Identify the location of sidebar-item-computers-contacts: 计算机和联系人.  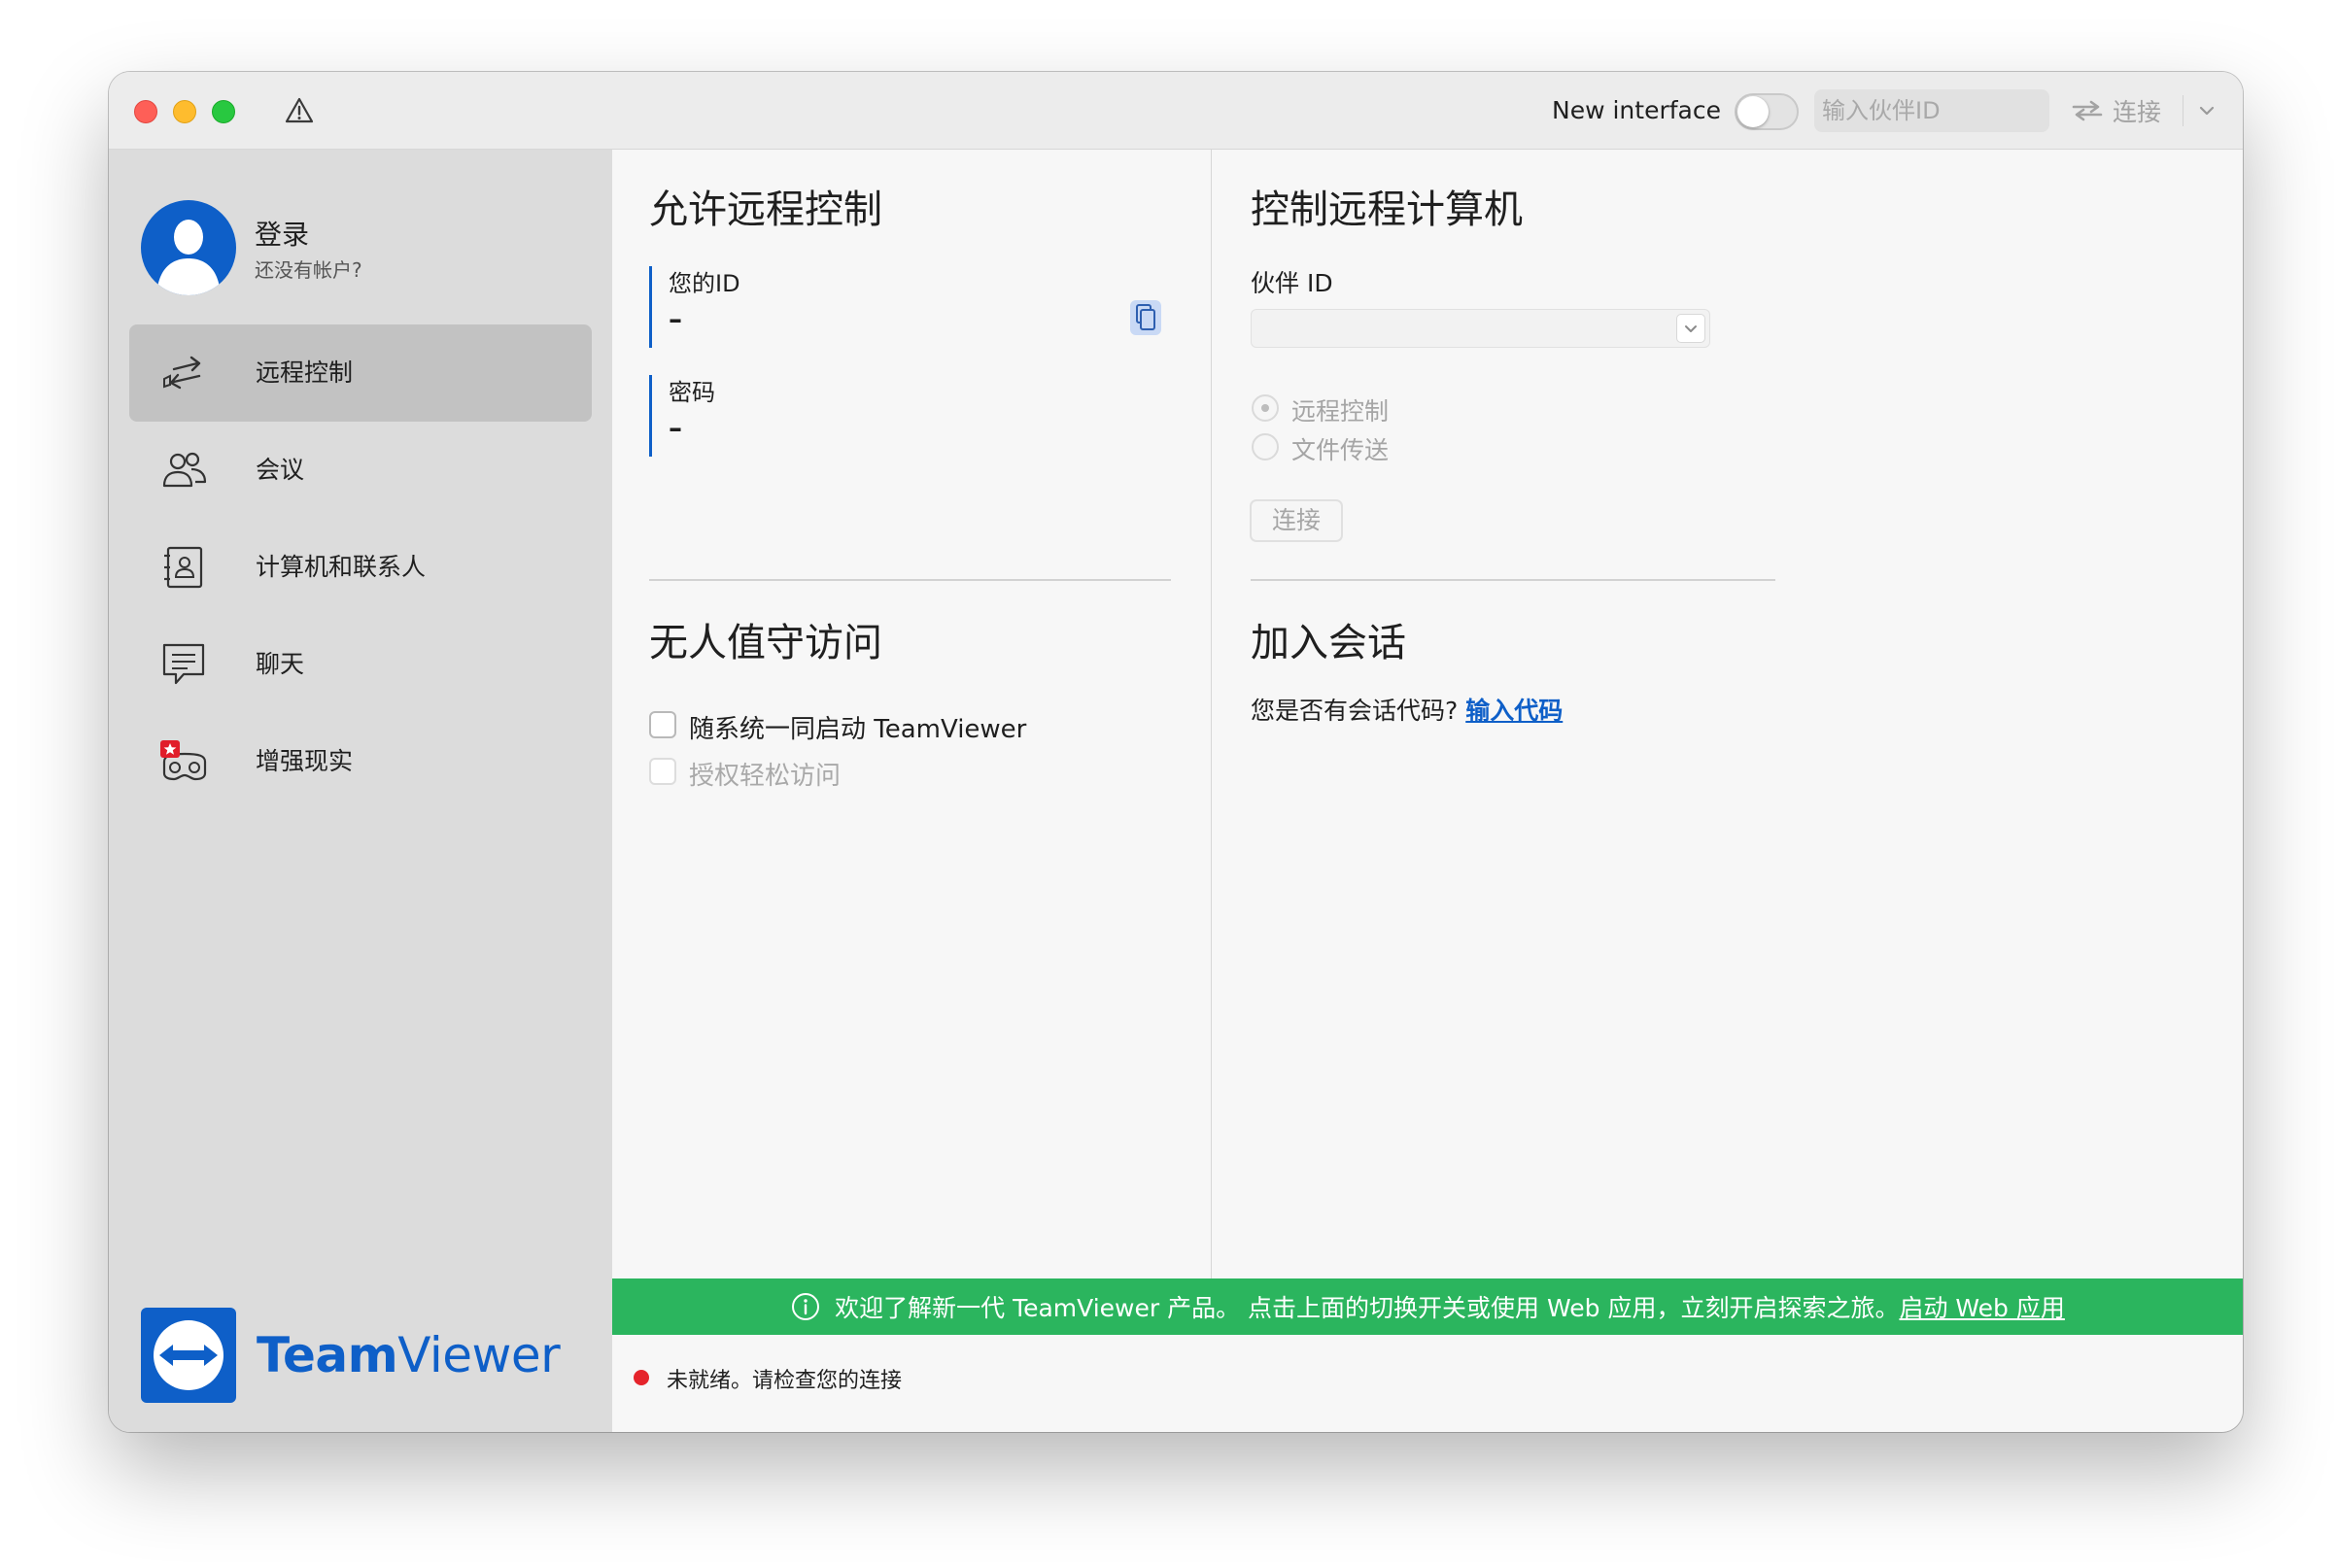
(360, 567).